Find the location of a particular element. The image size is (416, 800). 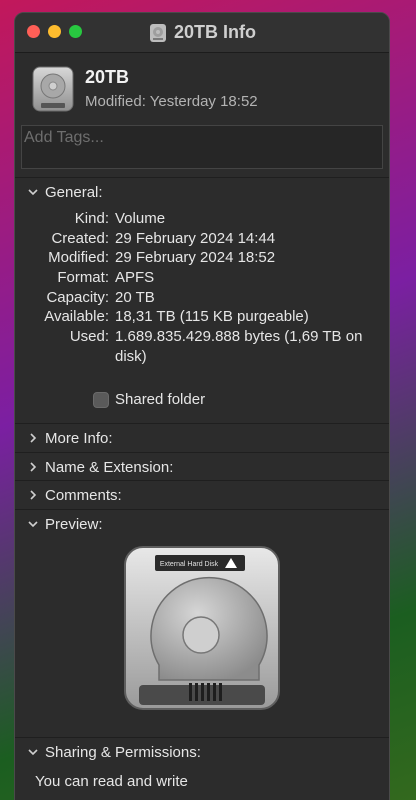

section-title: Preview: is located at coordinates (74, 524).